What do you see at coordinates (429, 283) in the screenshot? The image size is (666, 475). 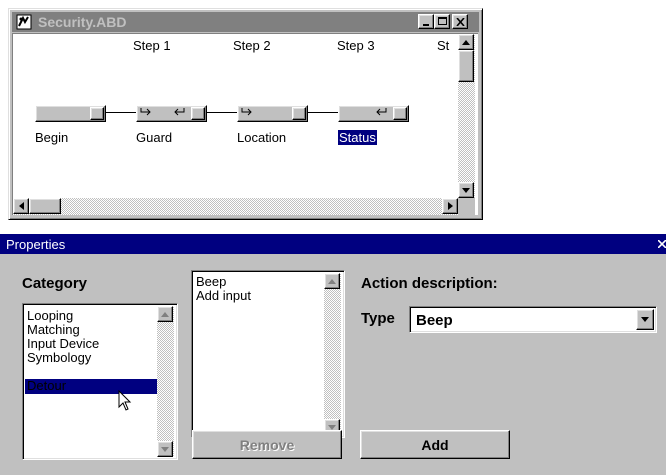 I see `action-description-header: Action description:` at bounding box center [429, 283].